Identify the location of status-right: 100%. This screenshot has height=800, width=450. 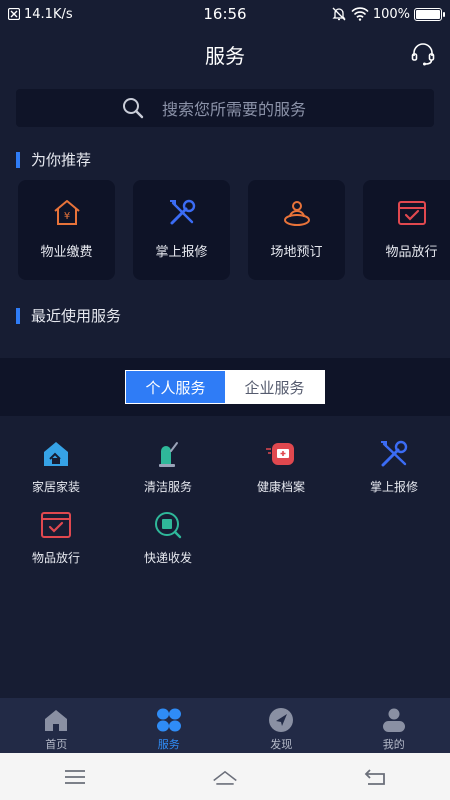
(388, 14).